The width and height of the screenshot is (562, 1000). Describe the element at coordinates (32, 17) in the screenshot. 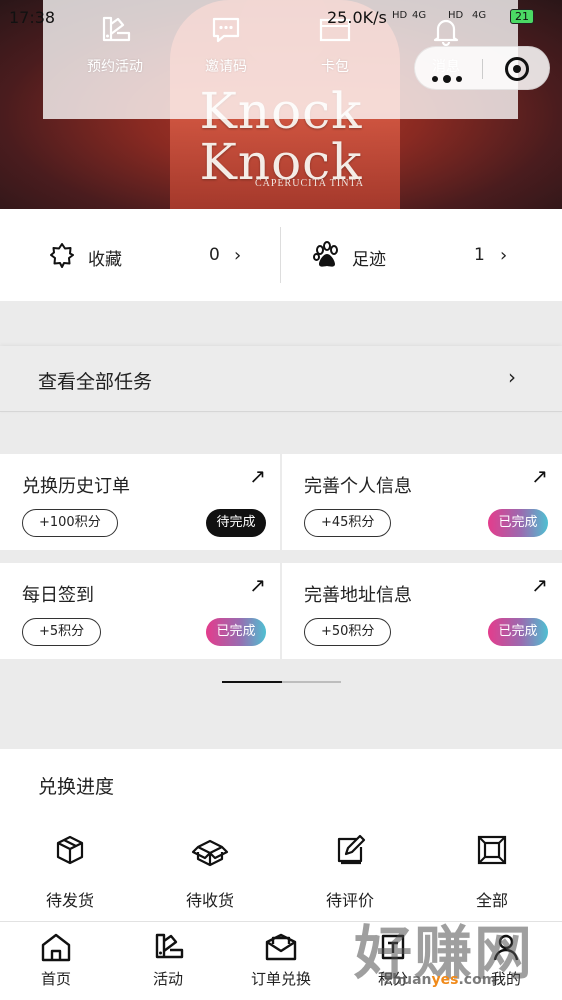

I see `status-time: 17:38` at that location.